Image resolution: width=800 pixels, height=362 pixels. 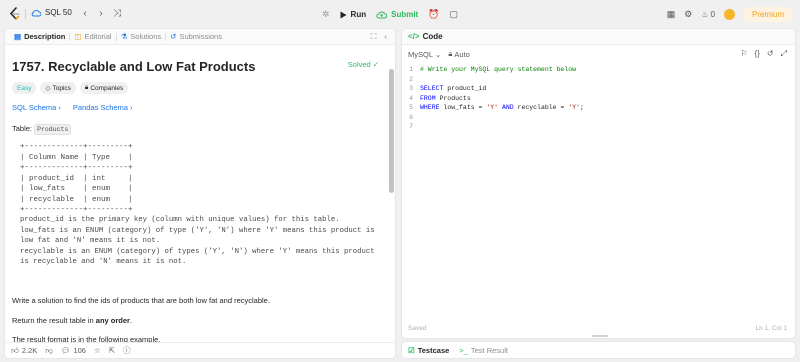 I want to click on book-icon: ◫, so click(x=78, y=36).